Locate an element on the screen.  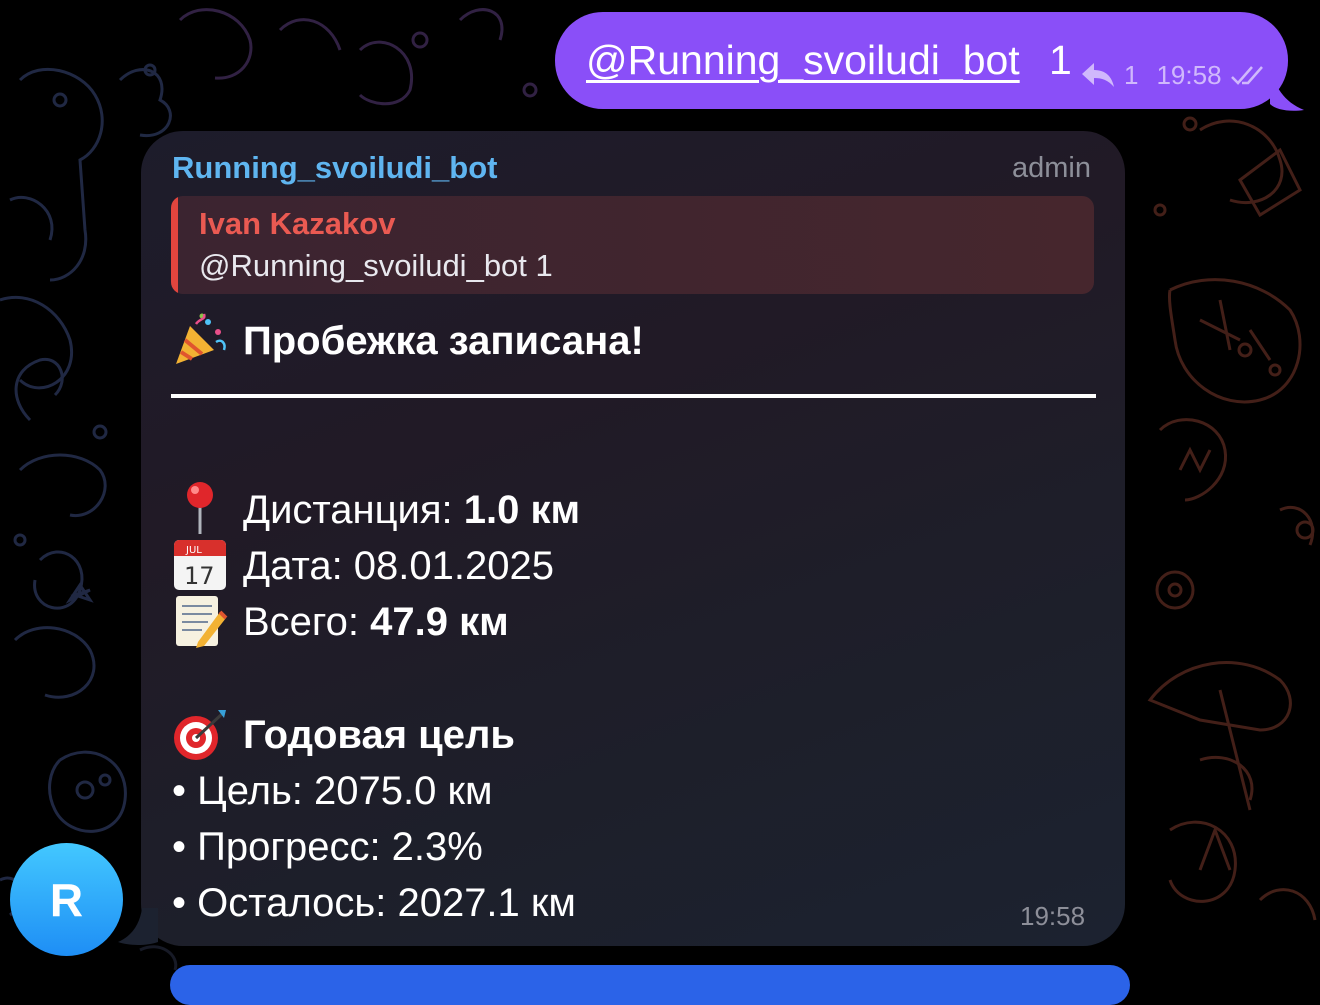
outgoing-bubble-tail is located at coordinates (1287, 88).